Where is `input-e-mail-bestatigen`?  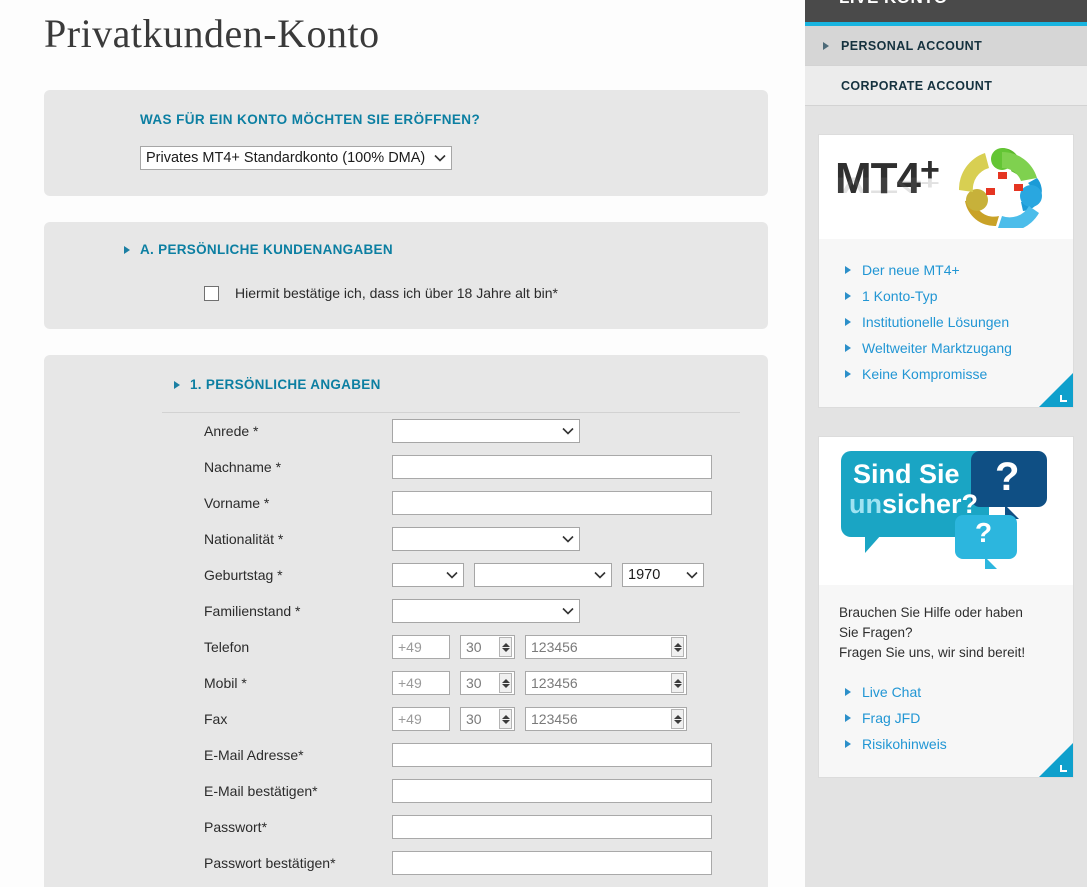
input-e-mail-bestatigen is located at coordinates (552, 791).